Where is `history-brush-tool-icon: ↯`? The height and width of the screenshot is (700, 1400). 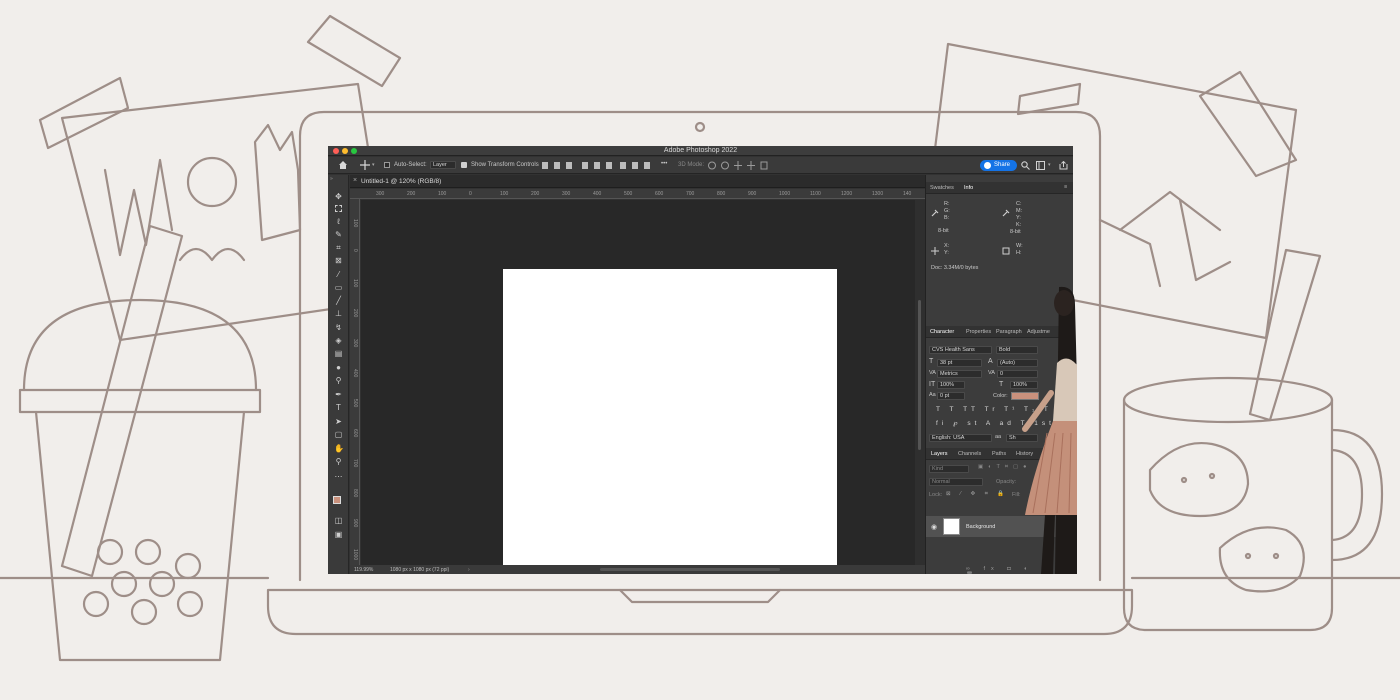
history-brush-tool-icon: ↯ is located at coordinates (338, 327).